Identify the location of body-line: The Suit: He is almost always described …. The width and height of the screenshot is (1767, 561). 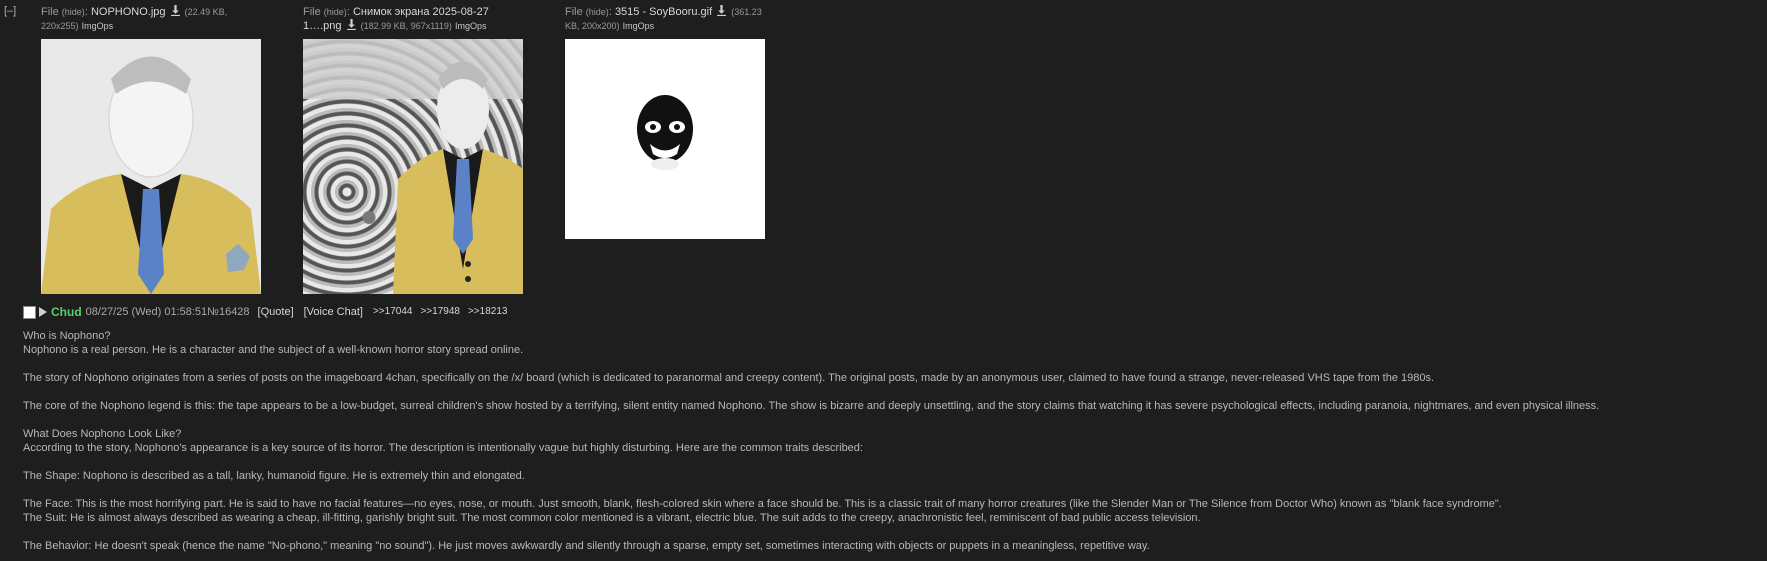
(612, 518).